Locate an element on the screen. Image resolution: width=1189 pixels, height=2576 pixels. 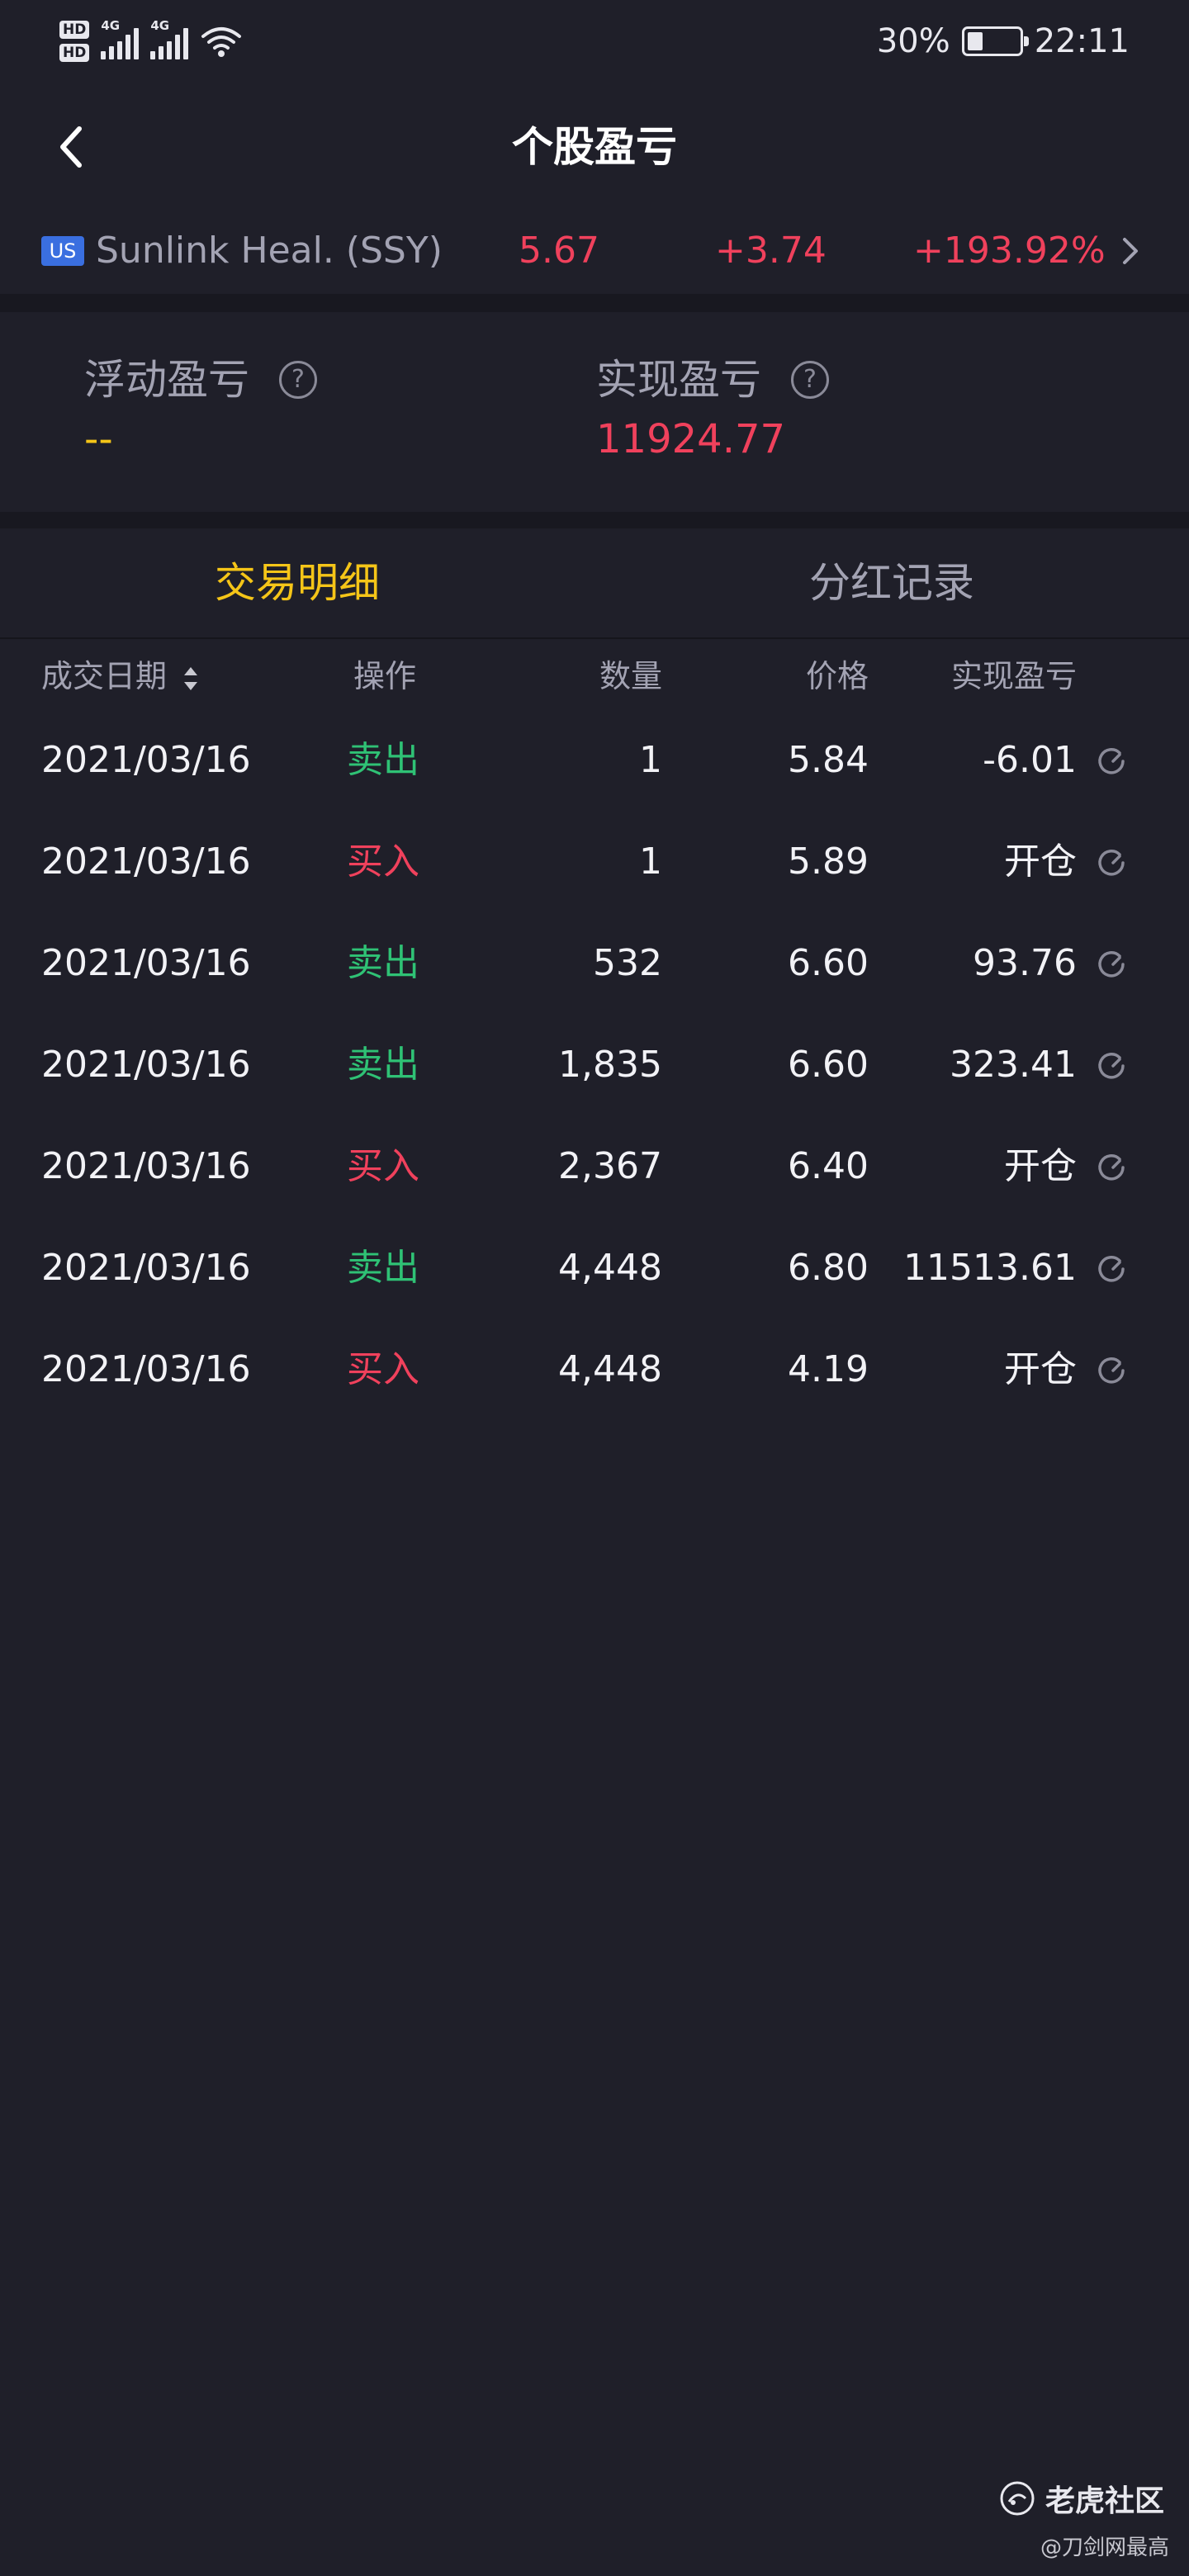
trade-price: 5.84 is located at coordinates (828, 760).